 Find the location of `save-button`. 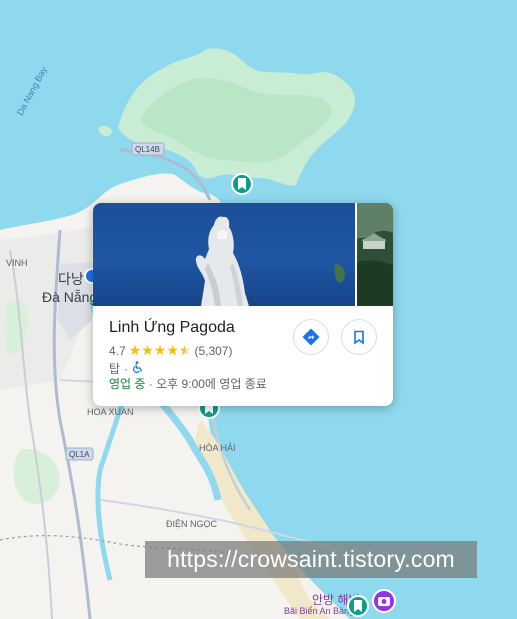

save-button is located at coordinates (359, 337).